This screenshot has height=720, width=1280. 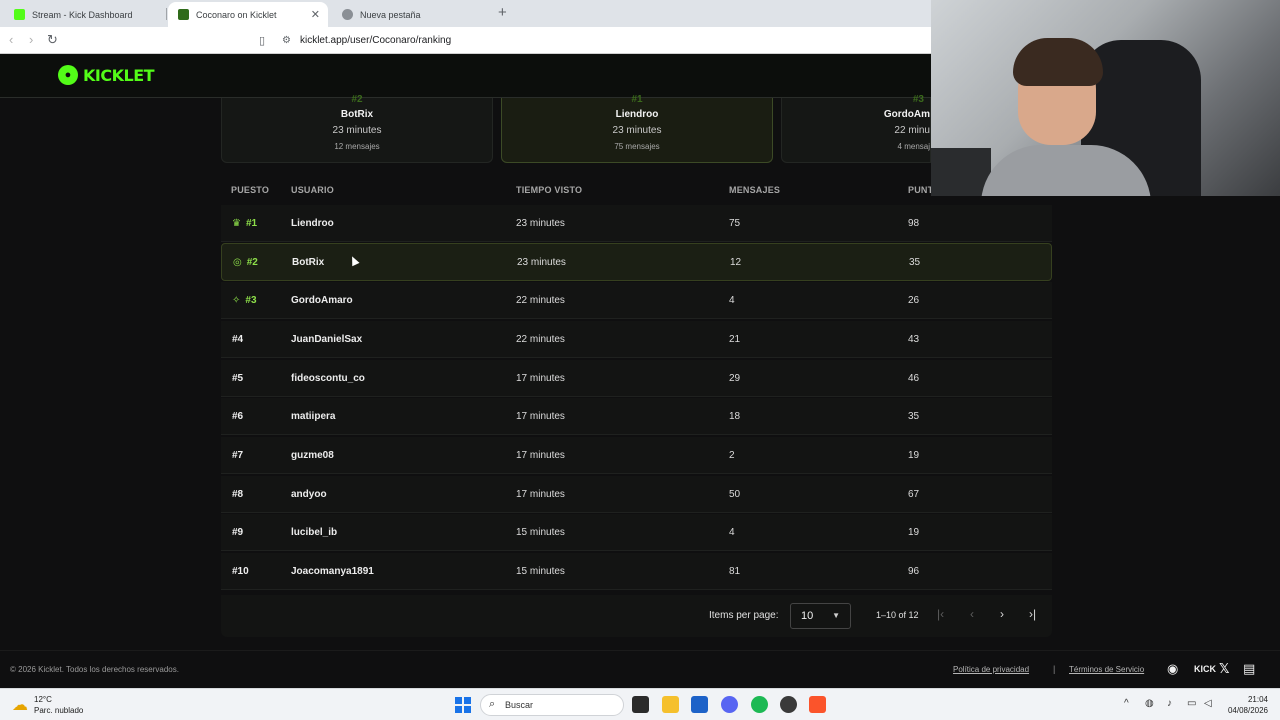 I want to click on new-tab-plus-icon: +, so click(x=502, y=12).